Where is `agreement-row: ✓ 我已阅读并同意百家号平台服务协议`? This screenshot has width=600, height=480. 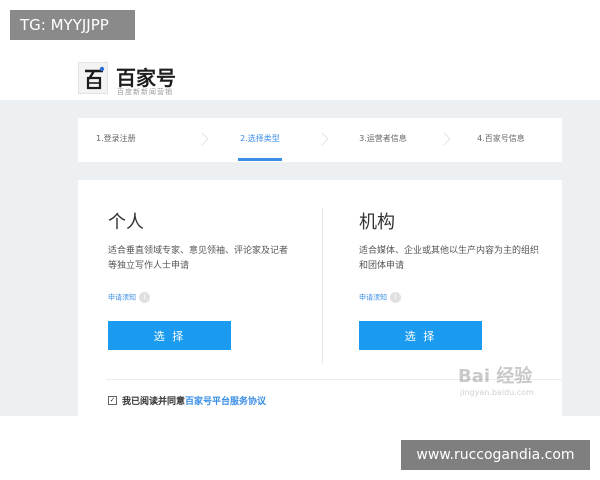 agreement-row: ✓ 我已阅读并同意百家号平台服务协议 is located at coordinates (187, 400).